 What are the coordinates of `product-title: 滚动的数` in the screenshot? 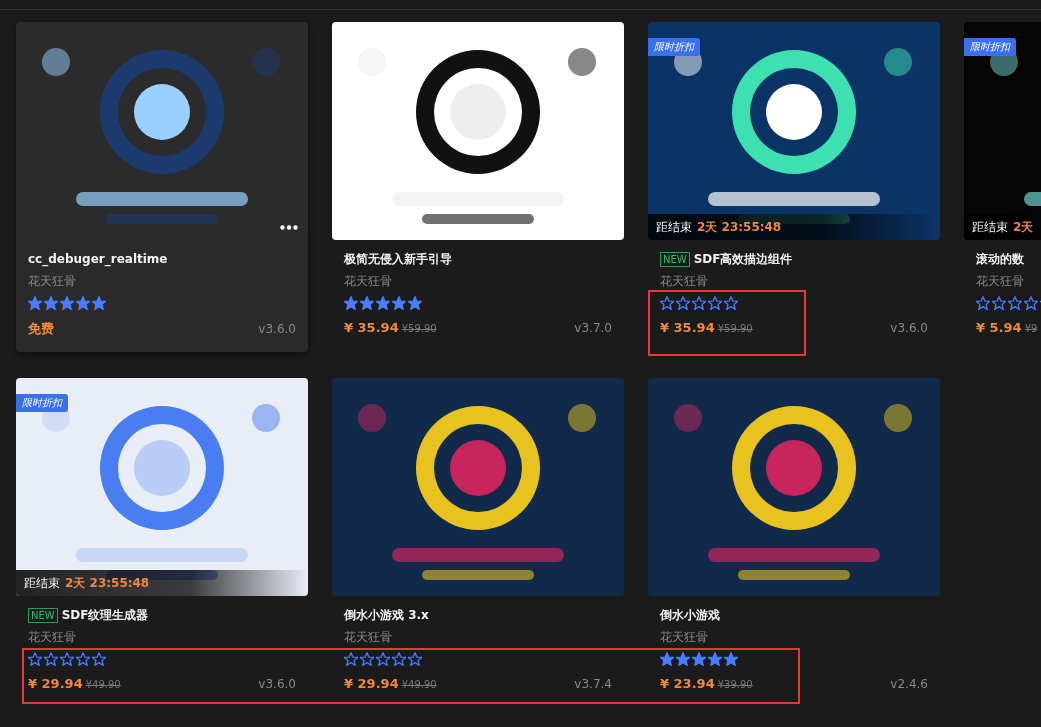 It's located at (1000, 259).